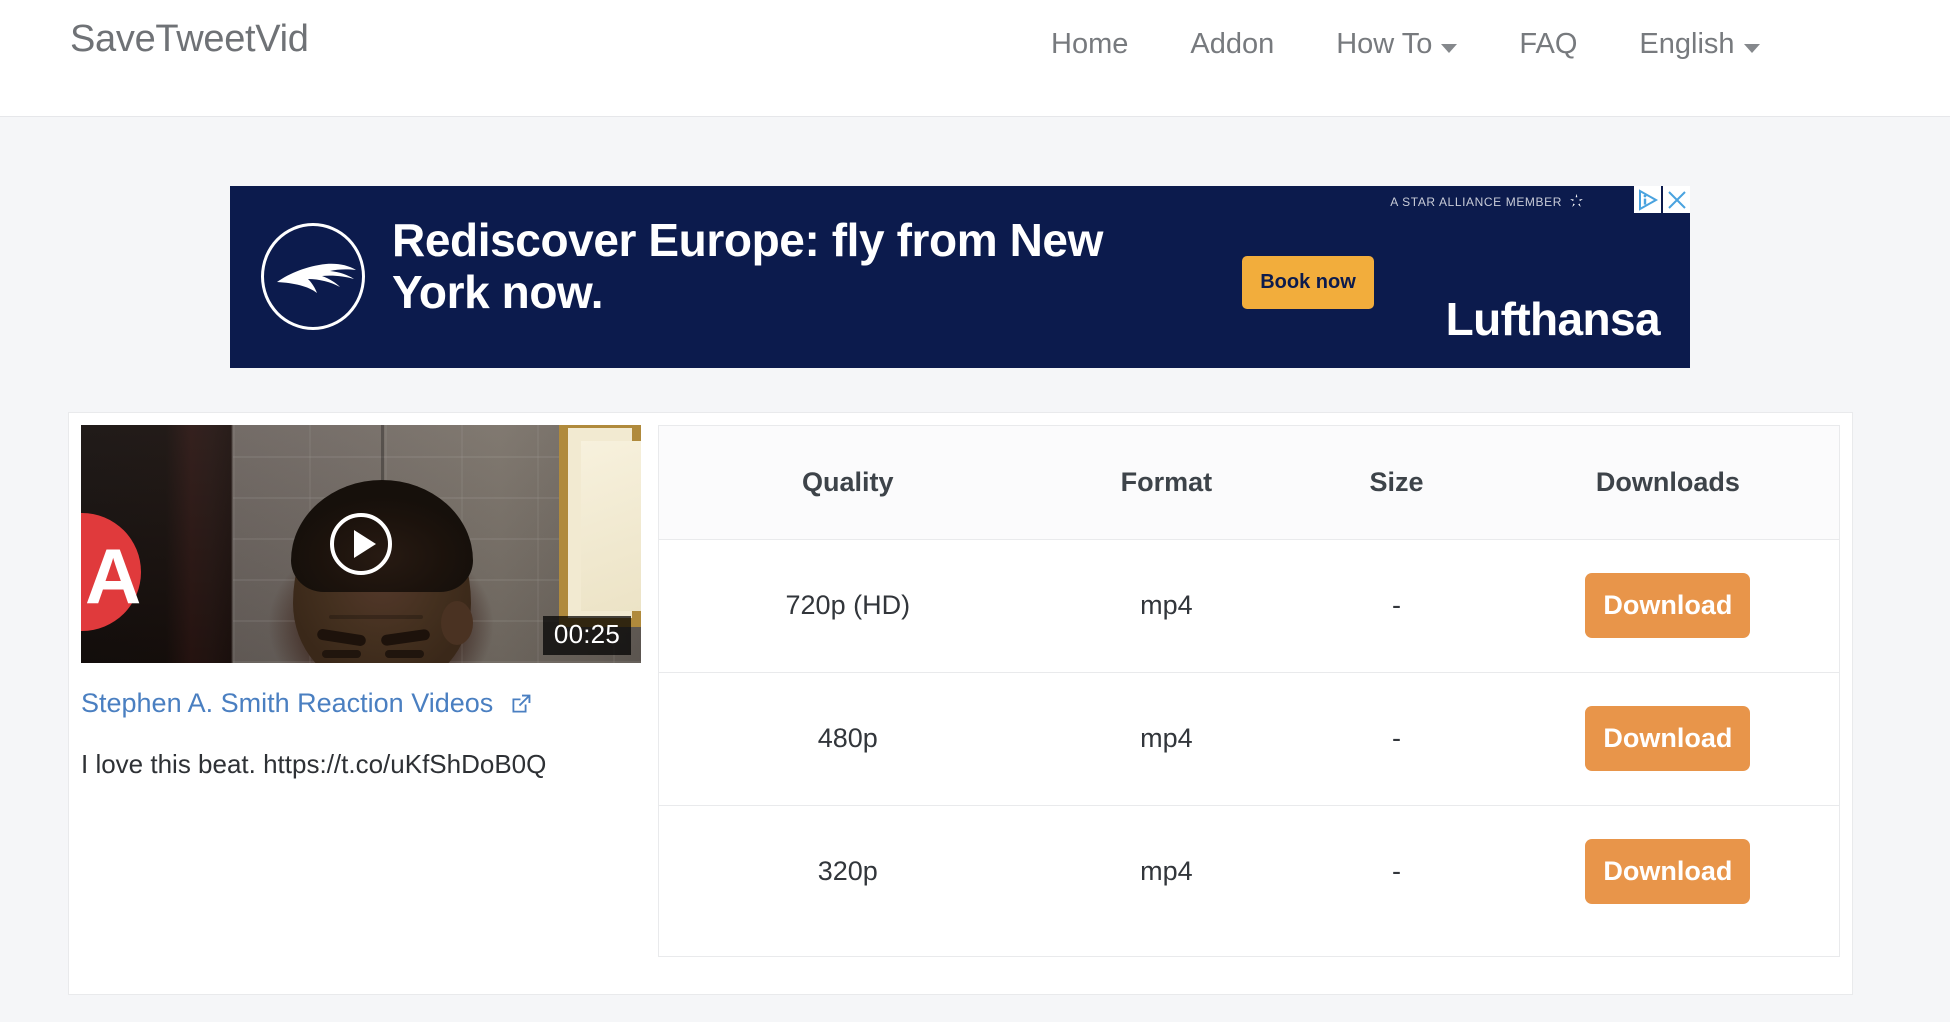 The height and width of the screenshot is (1022, 1950). I want to click on external-link-icon, so click(521, 707).